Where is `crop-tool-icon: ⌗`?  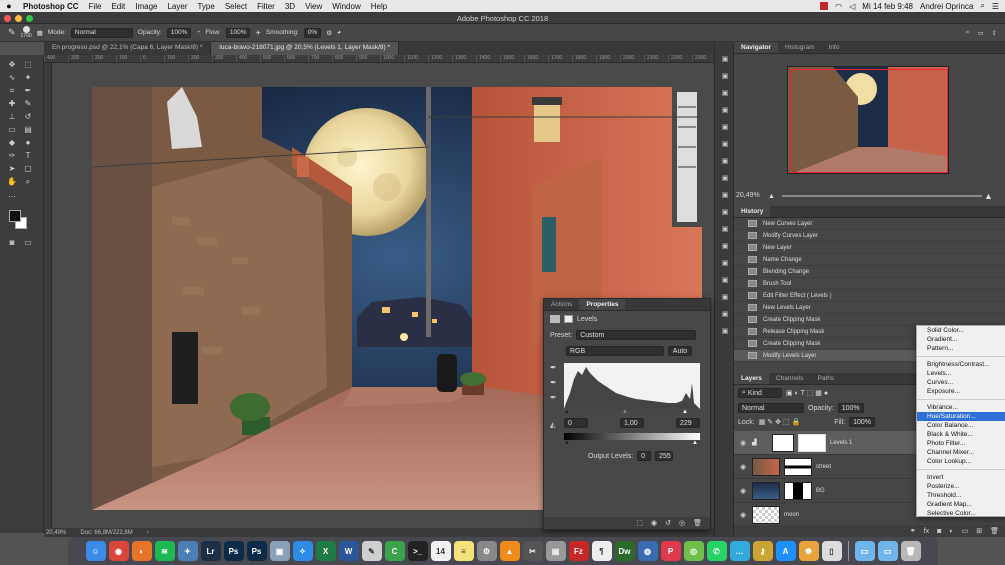 crop-tool-icon: ⌗ is located at coordinates (12, 91).